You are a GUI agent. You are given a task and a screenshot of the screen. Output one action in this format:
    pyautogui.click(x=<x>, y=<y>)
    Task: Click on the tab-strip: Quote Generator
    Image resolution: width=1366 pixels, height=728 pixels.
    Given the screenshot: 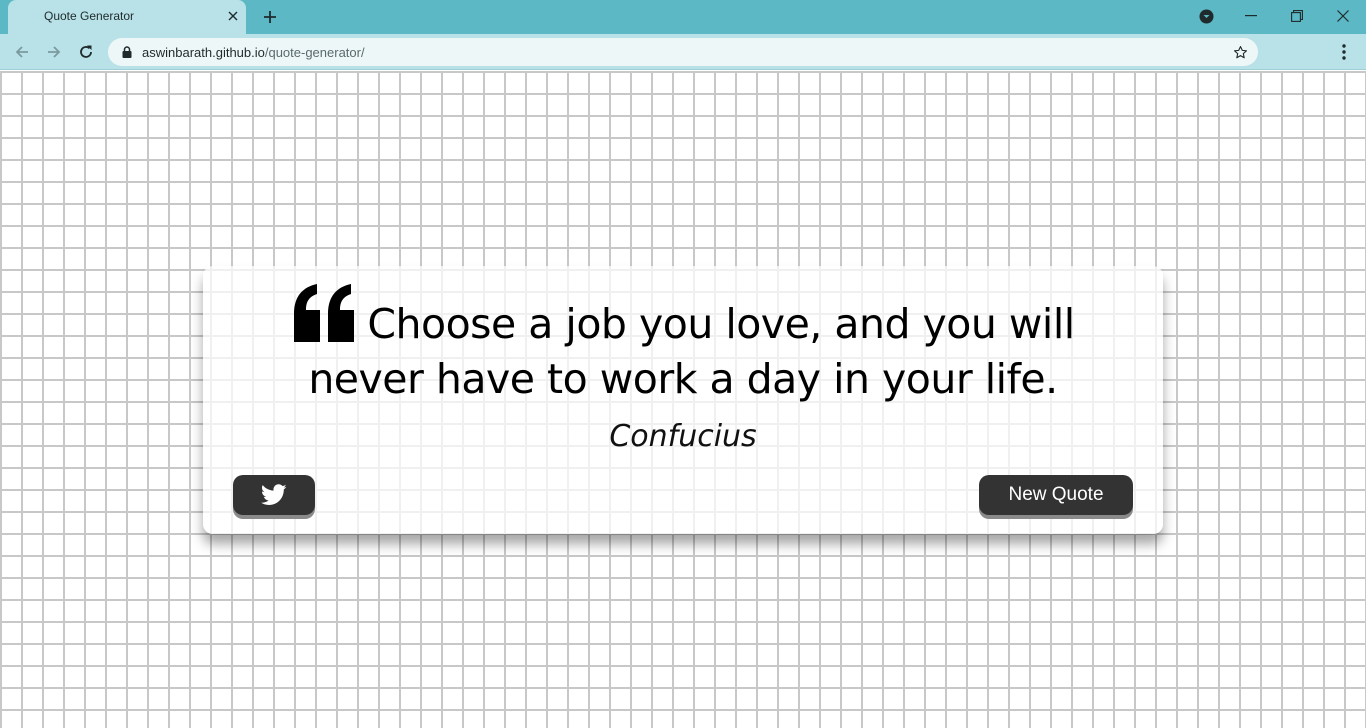 What is the action you would take?
    pyautogui.click(x=683, y=17)
    